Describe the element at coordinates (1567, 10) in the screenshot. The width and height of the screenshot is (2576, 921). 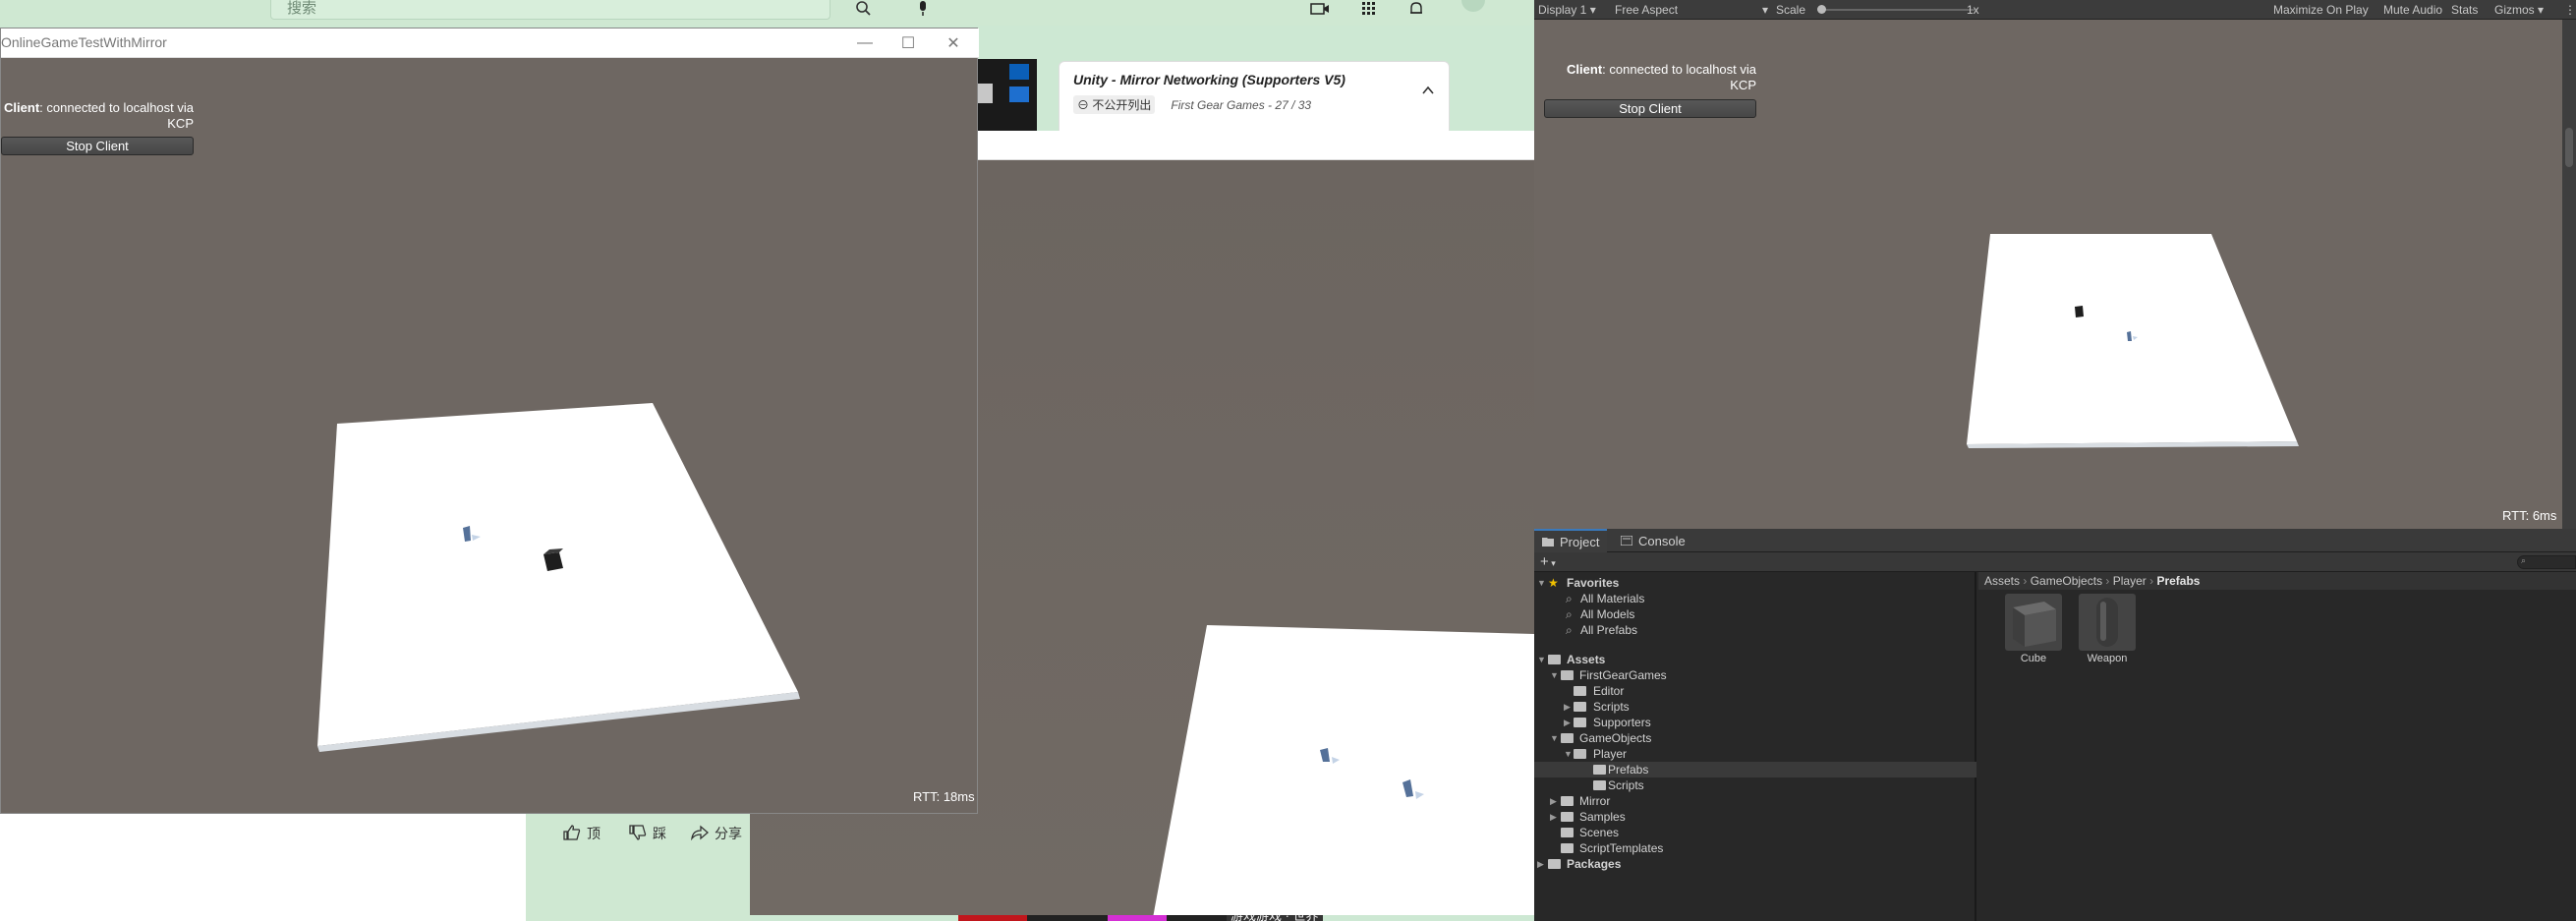
I see `display-dropdown: Display 1 ▾` at that location.